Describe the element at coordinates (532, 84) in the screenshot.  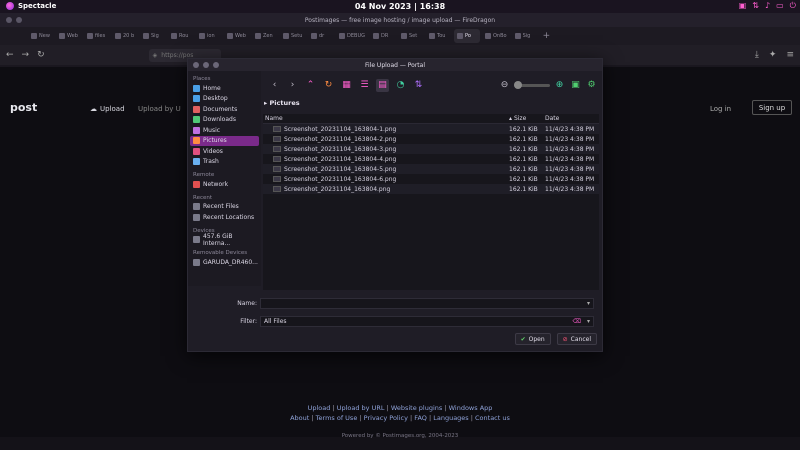
I see `zoom-slider` at that location.